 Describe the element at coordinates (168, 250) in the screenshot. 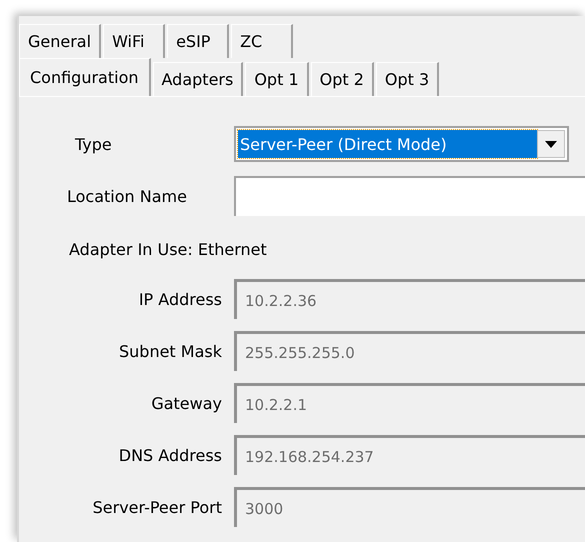

I see `adapter-status-text: Adapter In Use: Ethernet` at that location.